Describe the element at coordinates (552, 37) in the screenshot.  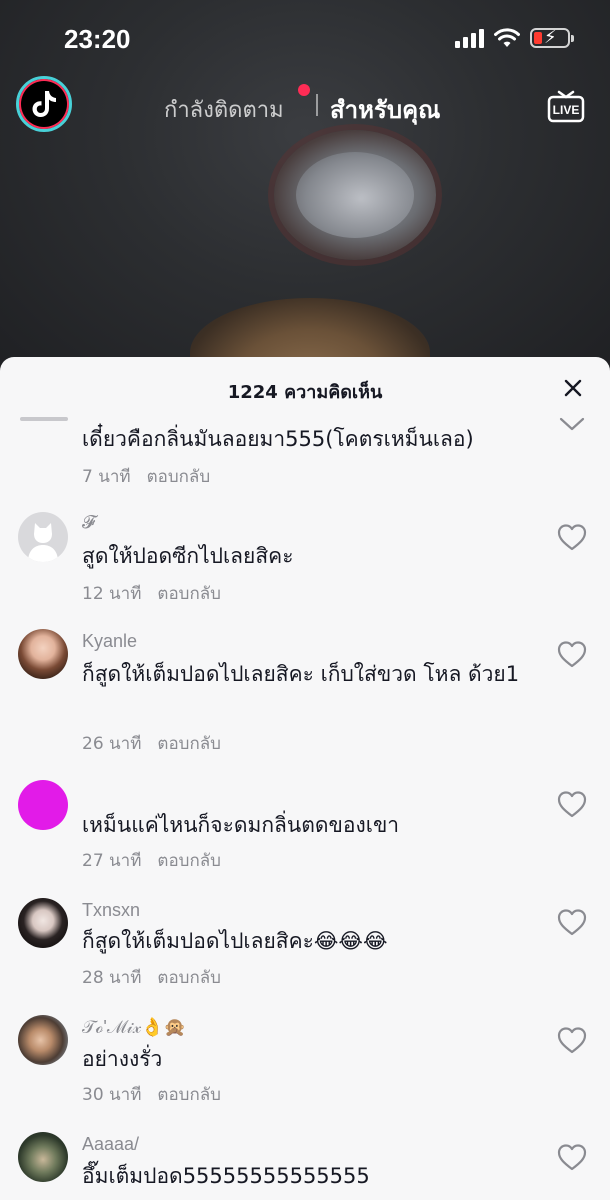
I see `battery-charging-icon: ⚡` at that location.